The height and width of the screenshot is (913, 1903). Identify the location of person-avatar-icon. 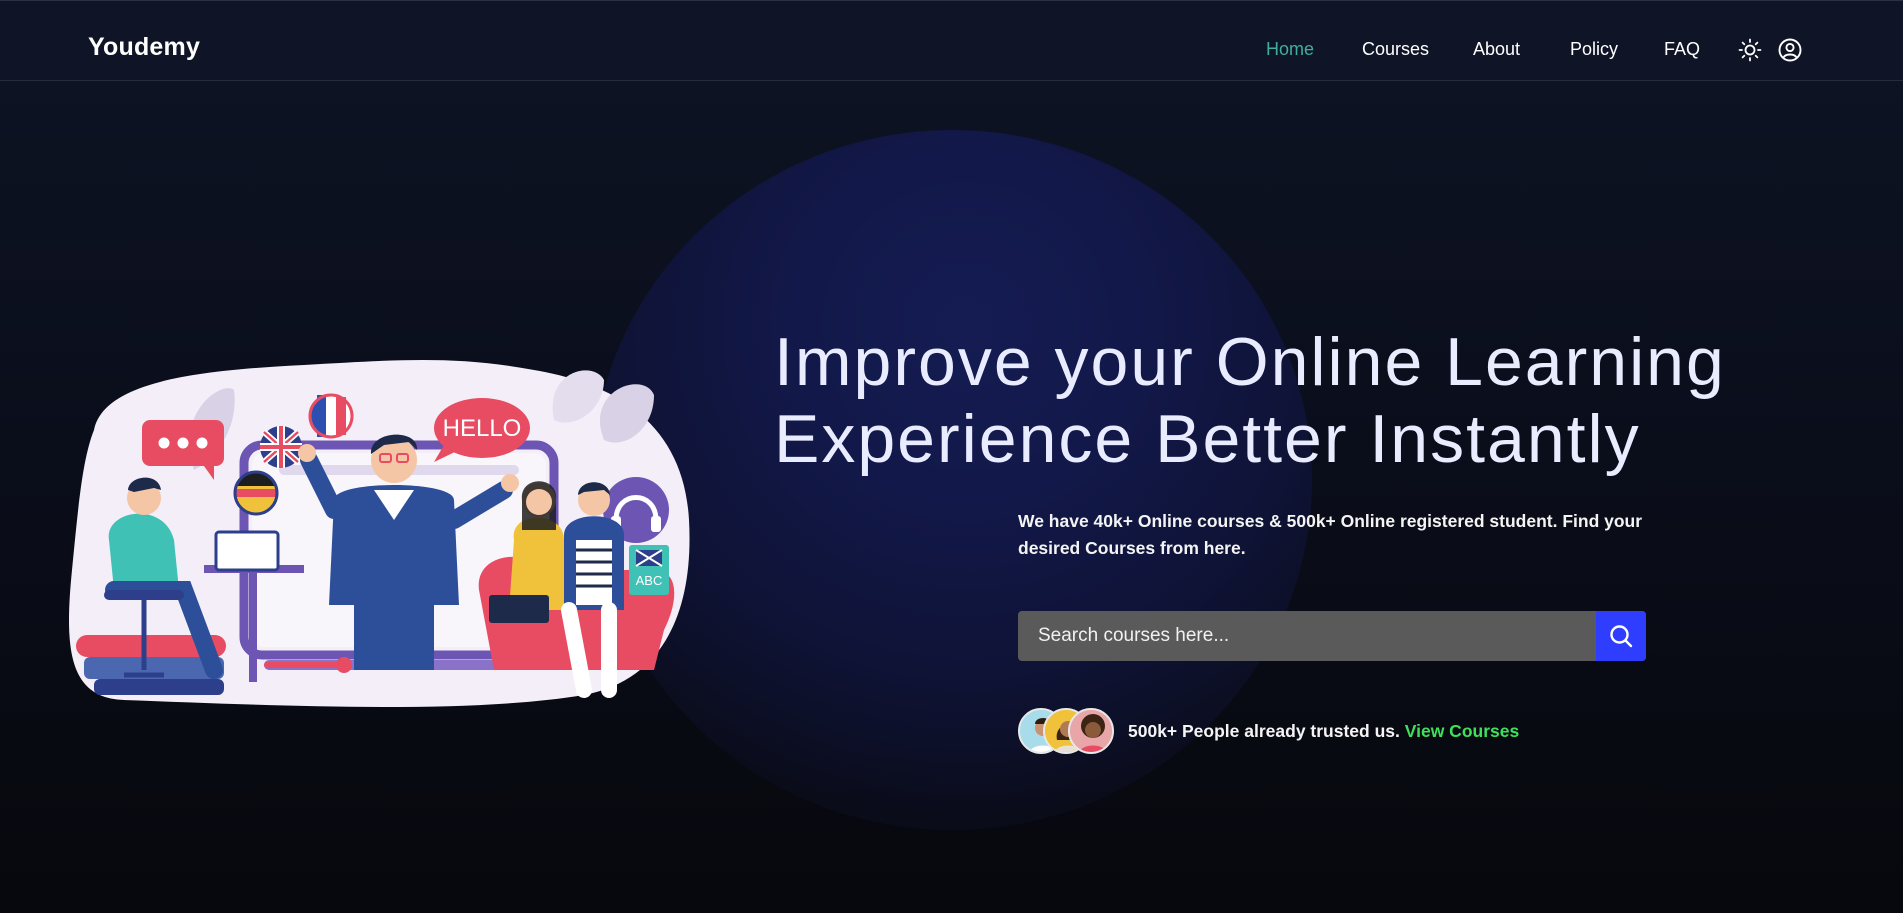
(1091, 731).